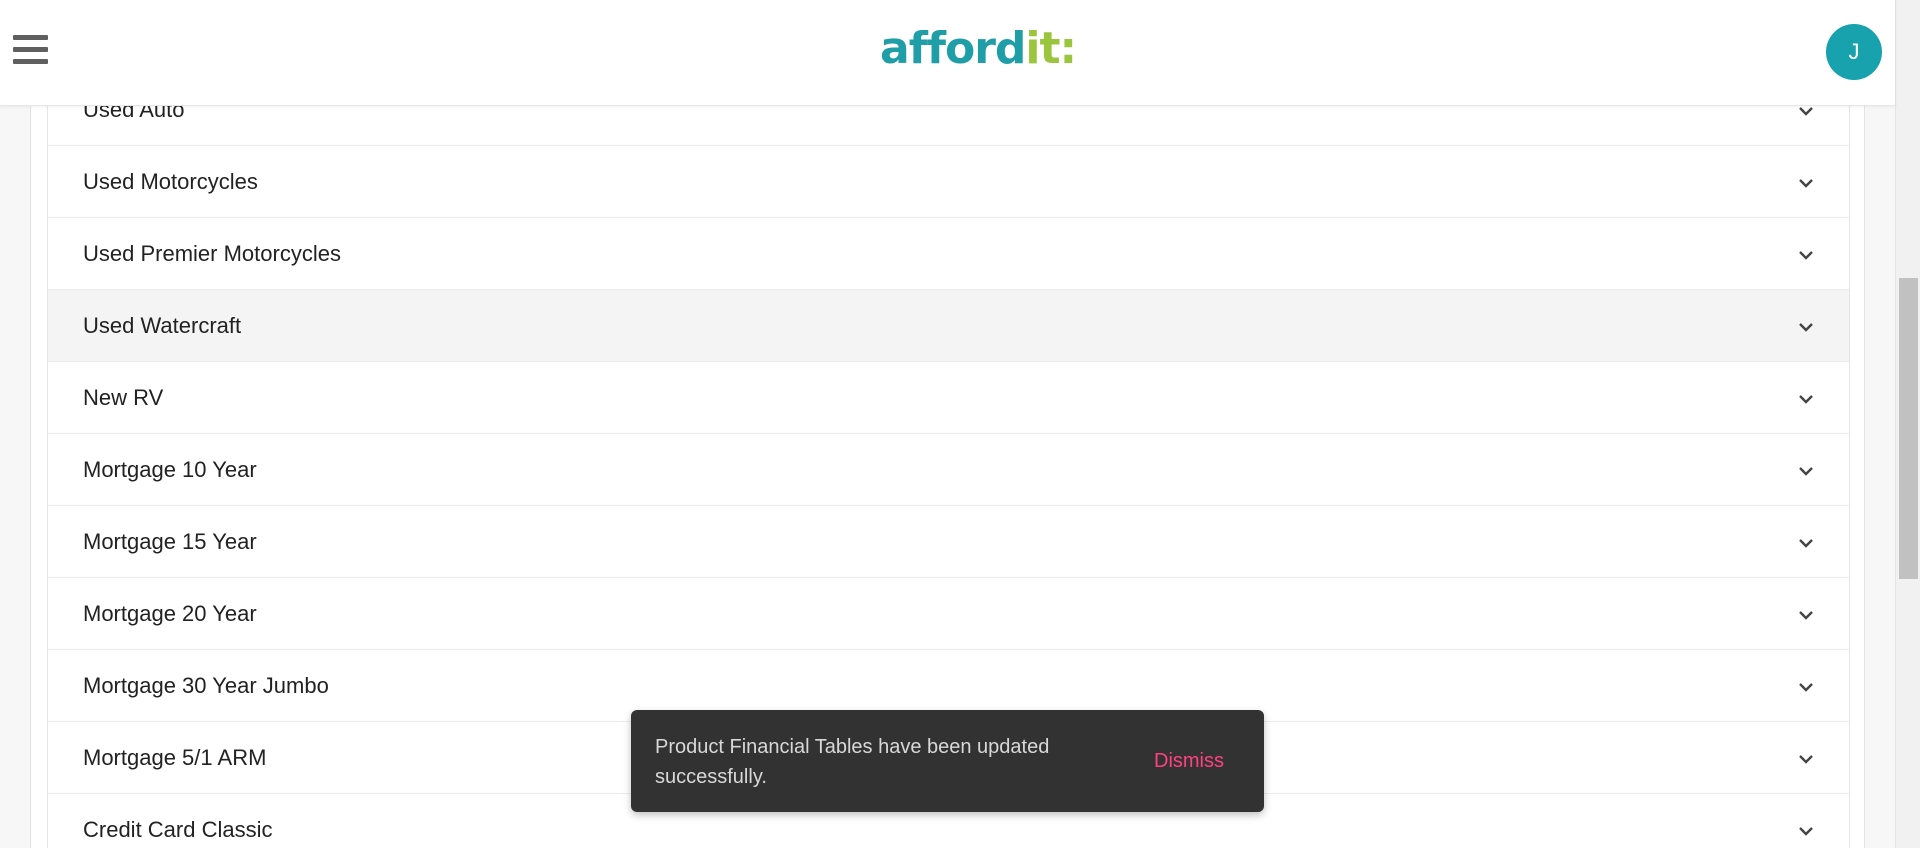 The width and height of the screenshot is (1920, 848). What do you see at coordinates (162, 325) in the screenshot?
I see `accordion-row-label: Used Watercraft` at bounding box center [162, 325].